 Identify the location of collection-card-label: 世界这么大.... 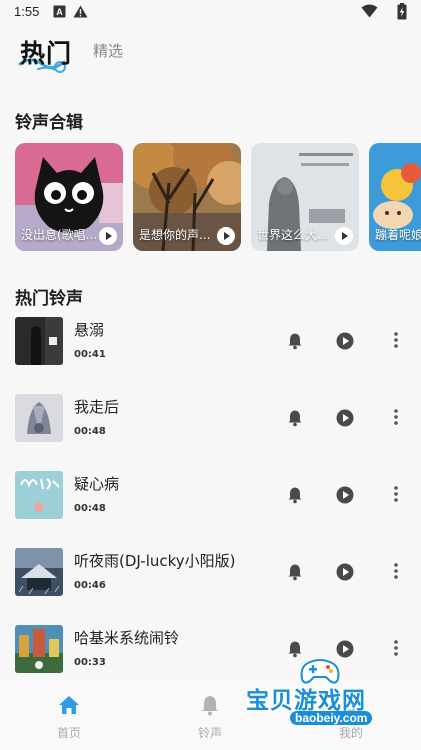
(293, 235).